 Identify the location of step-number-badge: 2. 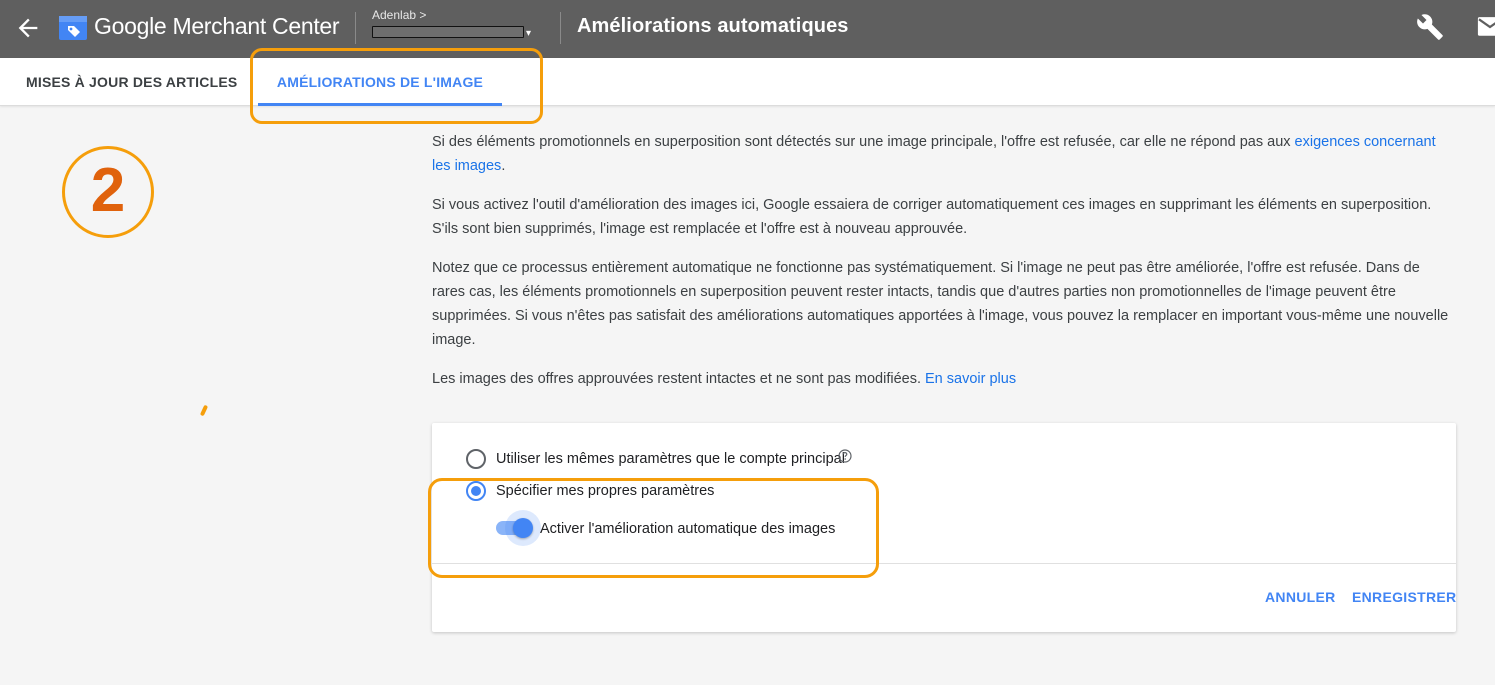
(108, 192).